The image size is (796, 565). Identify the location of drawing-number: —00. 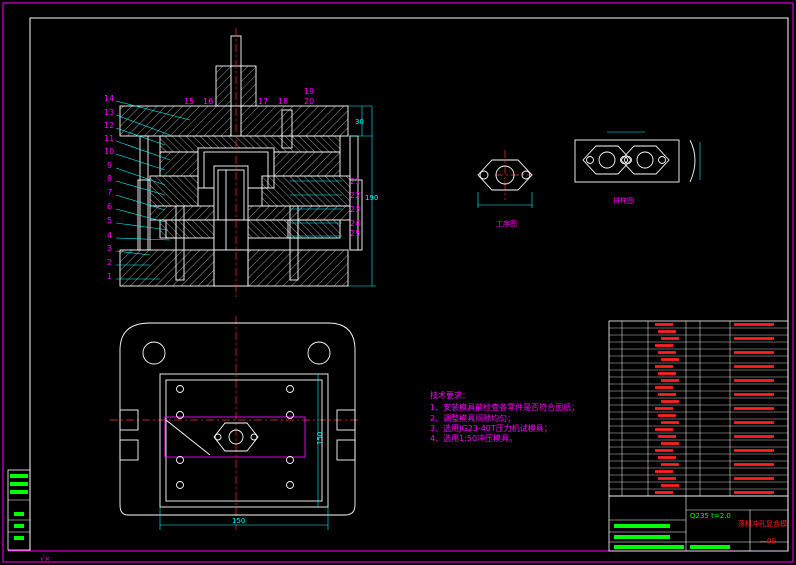
(768, 541).